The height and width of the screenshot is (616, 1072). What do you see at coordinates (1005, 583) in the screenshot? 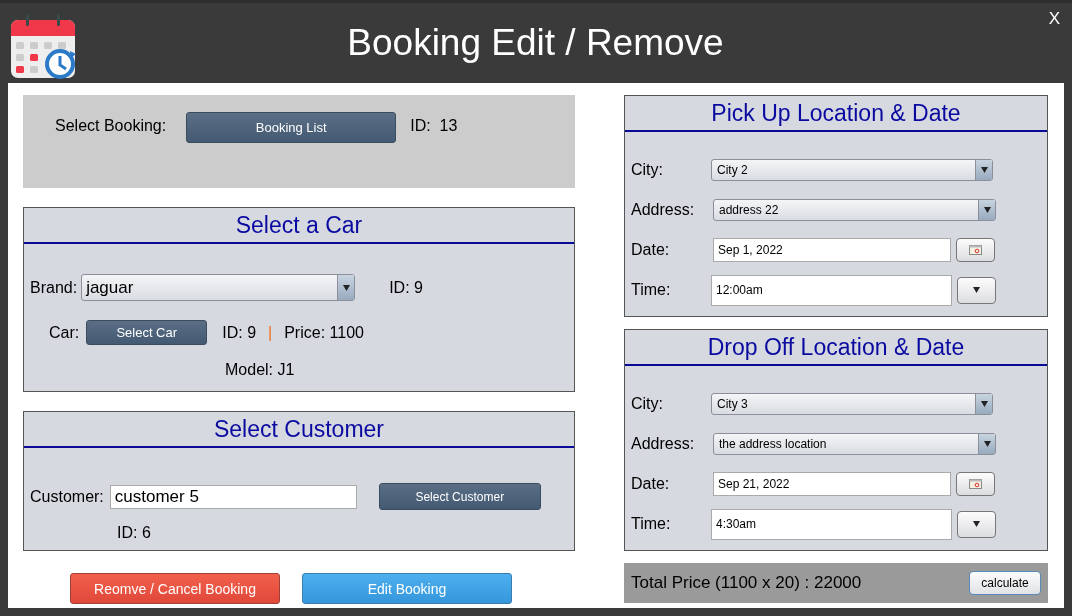
I see `calculate-button: calculate` at bounding box center [1005, 583].